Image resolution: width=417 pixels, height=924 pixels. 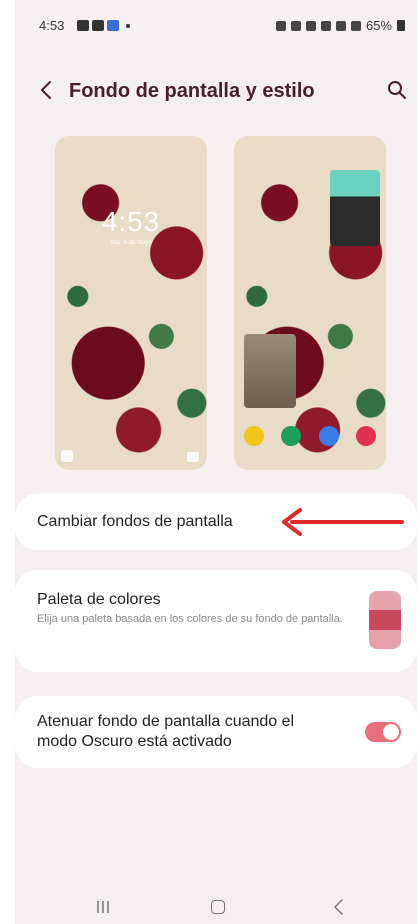 What do you see at coordinates (52, 25) in the screenshot?
I see `status-time: 4:53` at bounding box center [52, 25].